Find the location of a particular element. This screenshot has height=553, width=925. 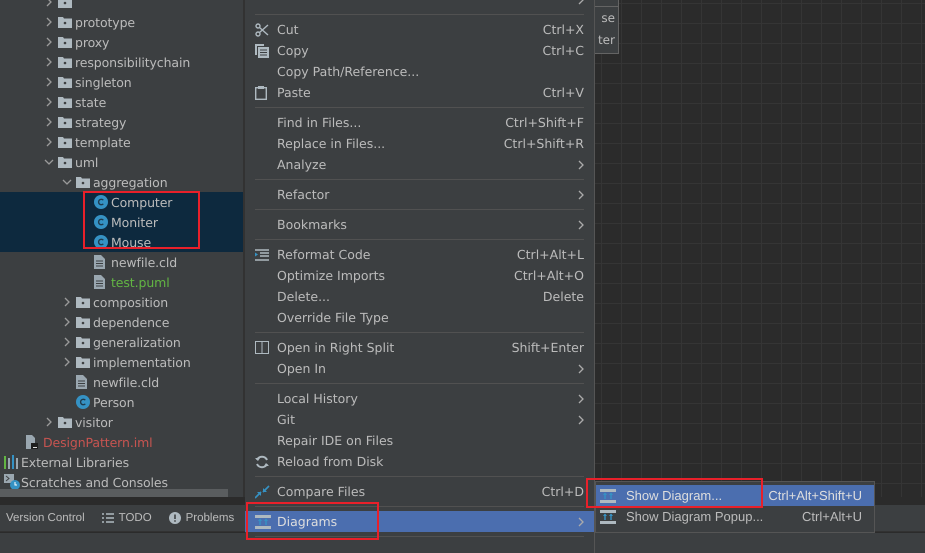

tree-row: Scratches and Consoles is located at coordinates (121, 482).